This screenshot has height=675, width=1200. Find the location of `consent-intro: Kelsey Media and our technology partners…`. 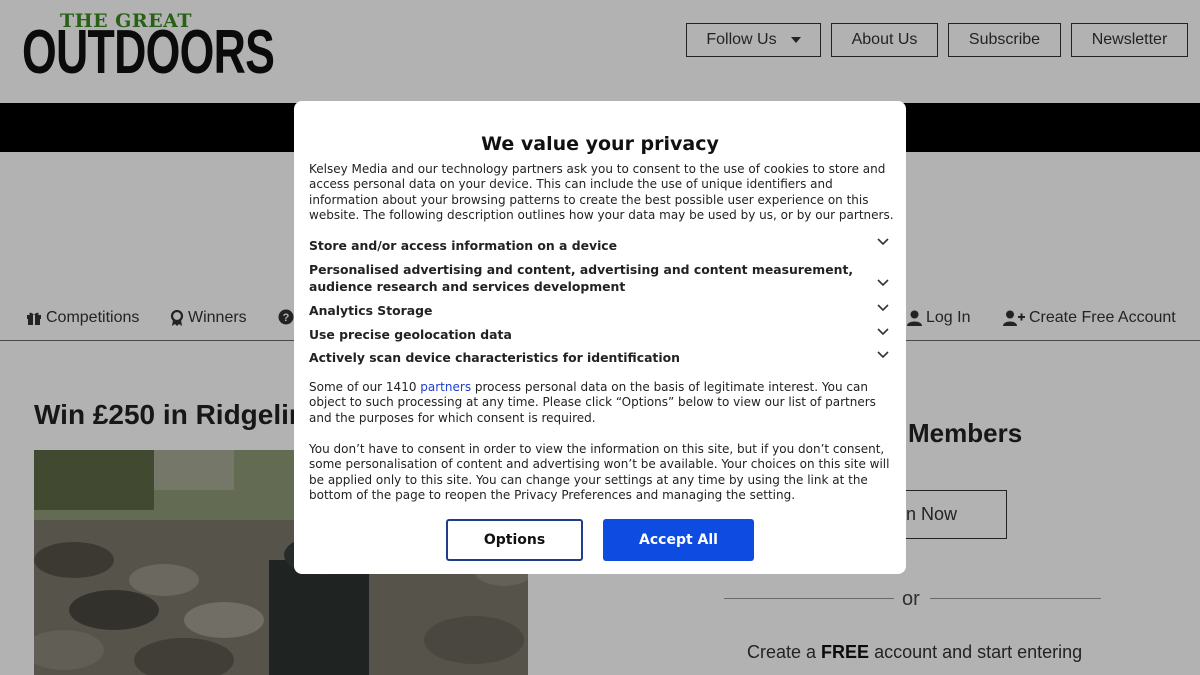

consent-intro: Kelsey Media and our technology partners… is located at coordinates (601, 192).